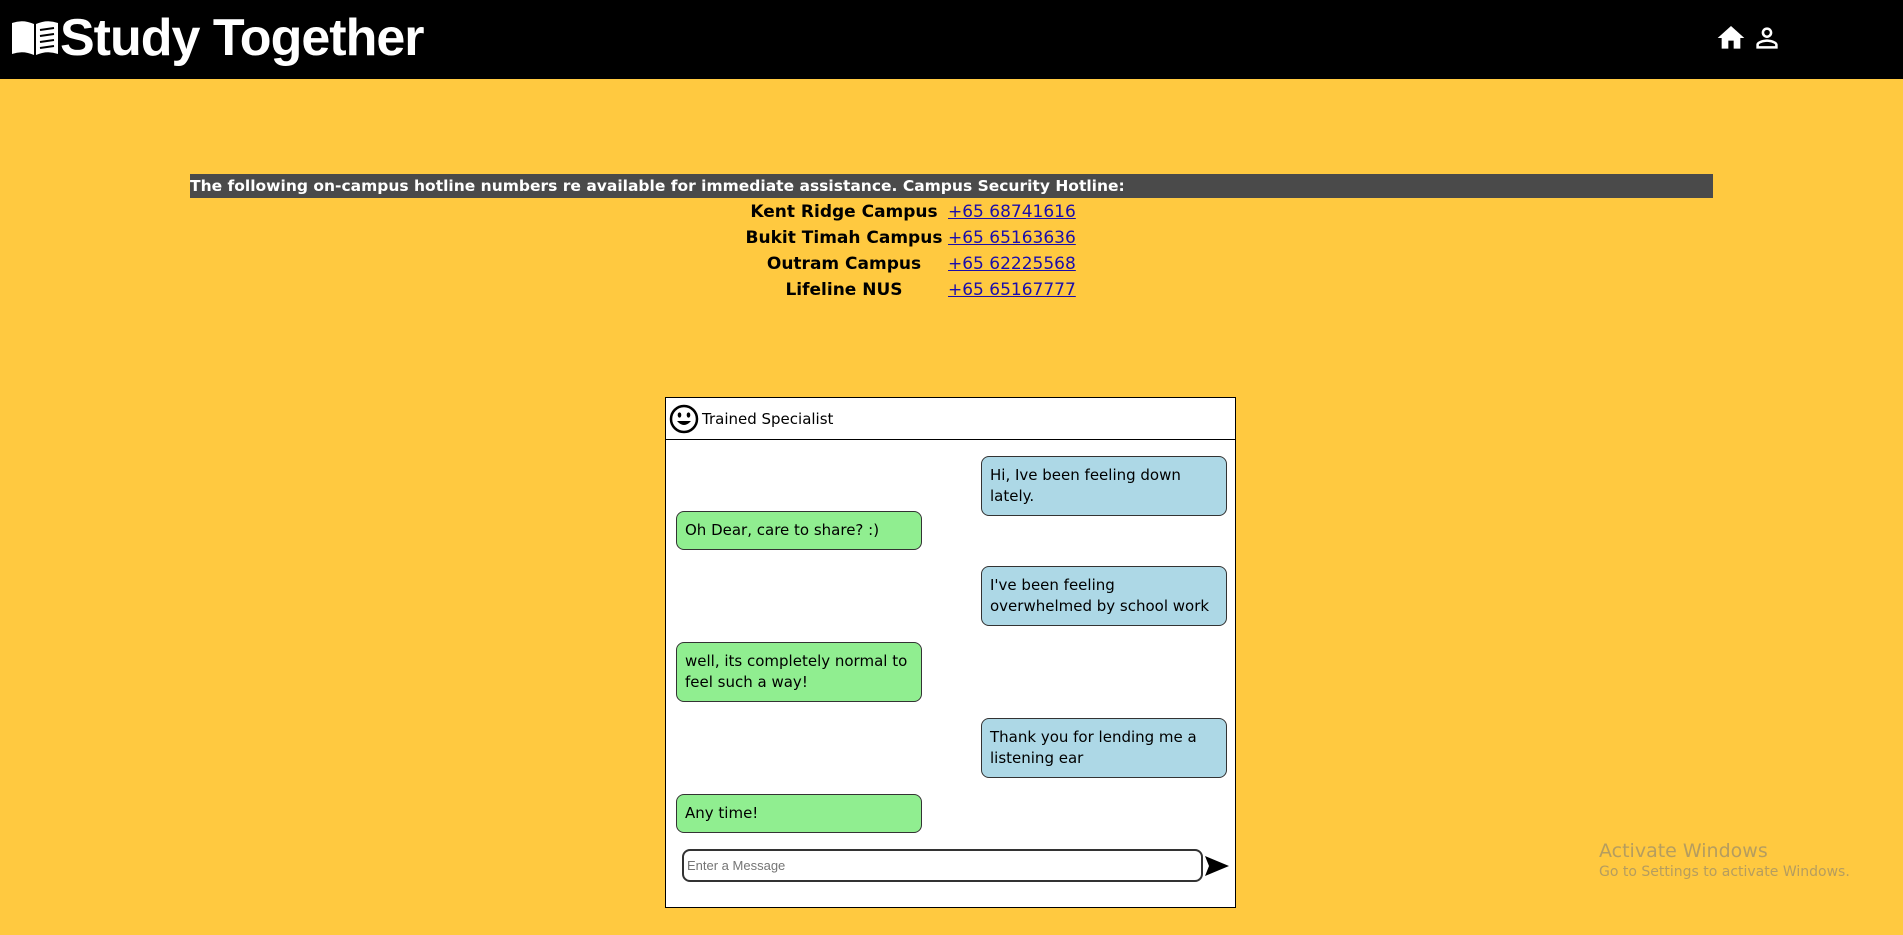 This screenshot has width=1903, height=935. Describe the element at coordinates (1012, 264) in the screenshot. I see `hotline-phone-link: +65 62225568` at that location.